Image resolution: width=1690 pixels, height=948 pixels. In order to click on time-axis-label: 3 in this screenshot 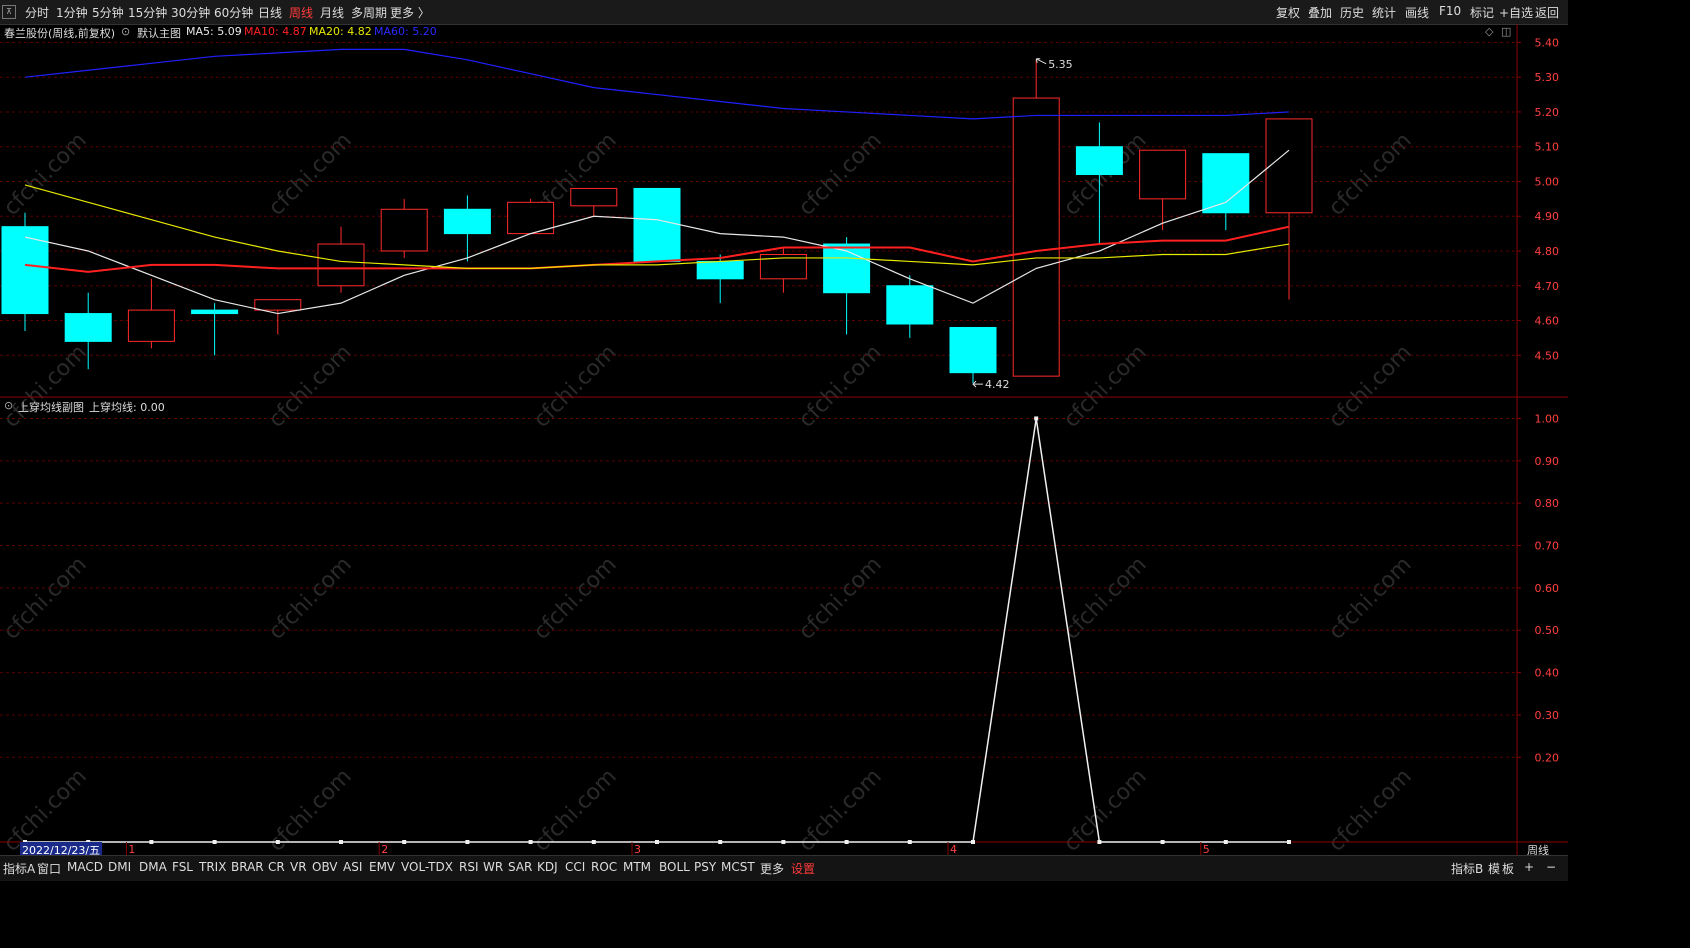, I will do `click(637, 849)`.